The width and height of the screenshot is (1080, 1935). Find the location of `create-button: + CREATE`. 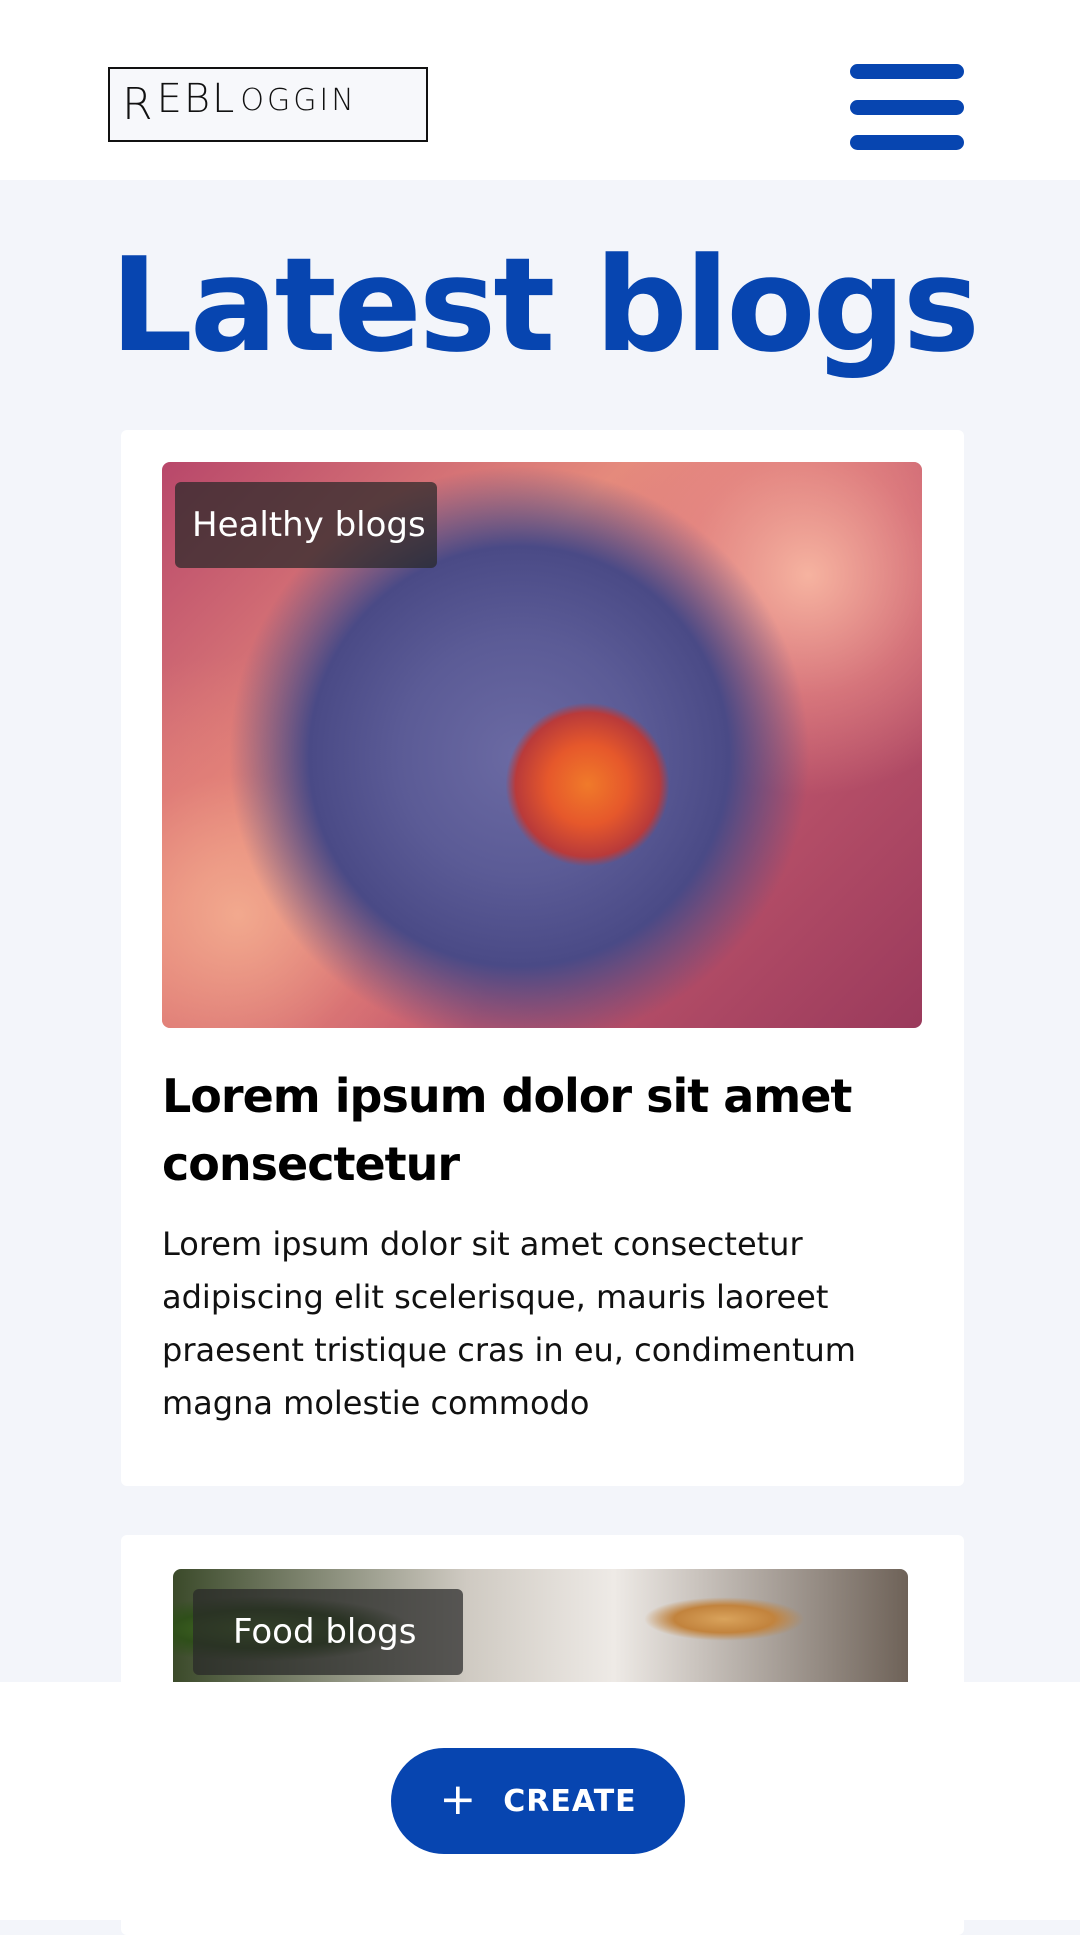

create-button: + CREATE is located at coordinates (538, 1801).